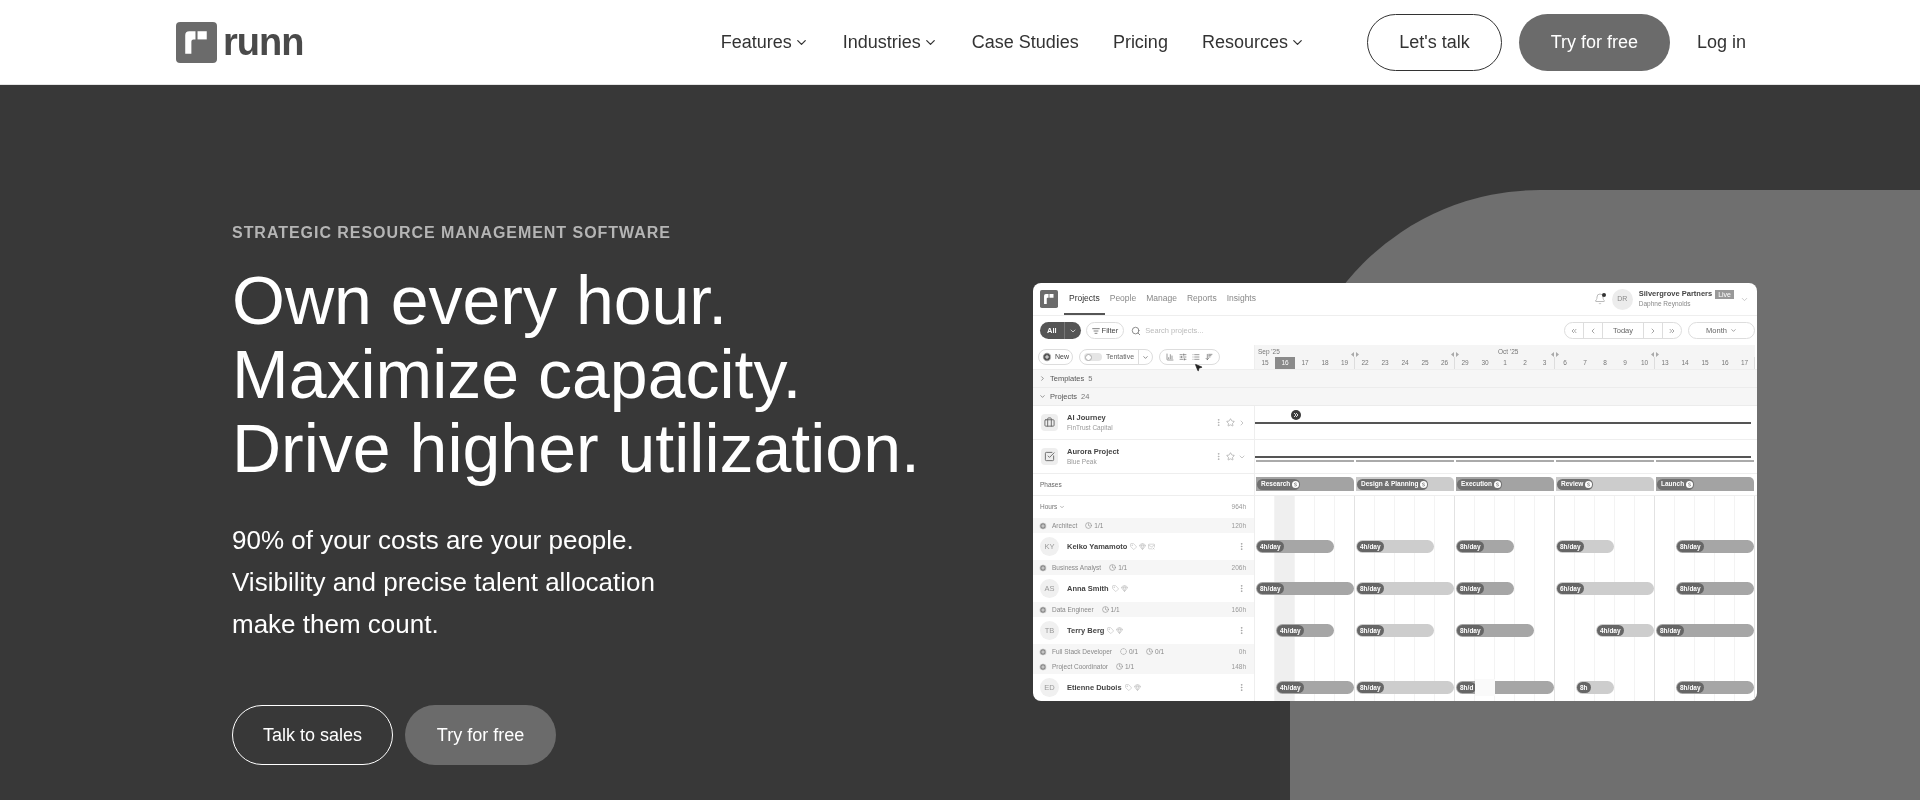  I want to click on logo-text: runn, so click(263, 42).